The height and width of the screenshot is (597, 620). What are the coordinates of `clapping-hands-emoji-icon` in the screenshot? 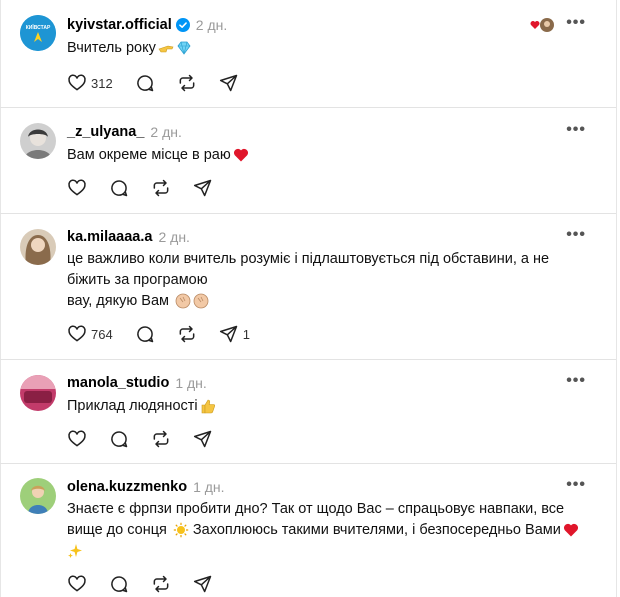 It's located at (201, 301).